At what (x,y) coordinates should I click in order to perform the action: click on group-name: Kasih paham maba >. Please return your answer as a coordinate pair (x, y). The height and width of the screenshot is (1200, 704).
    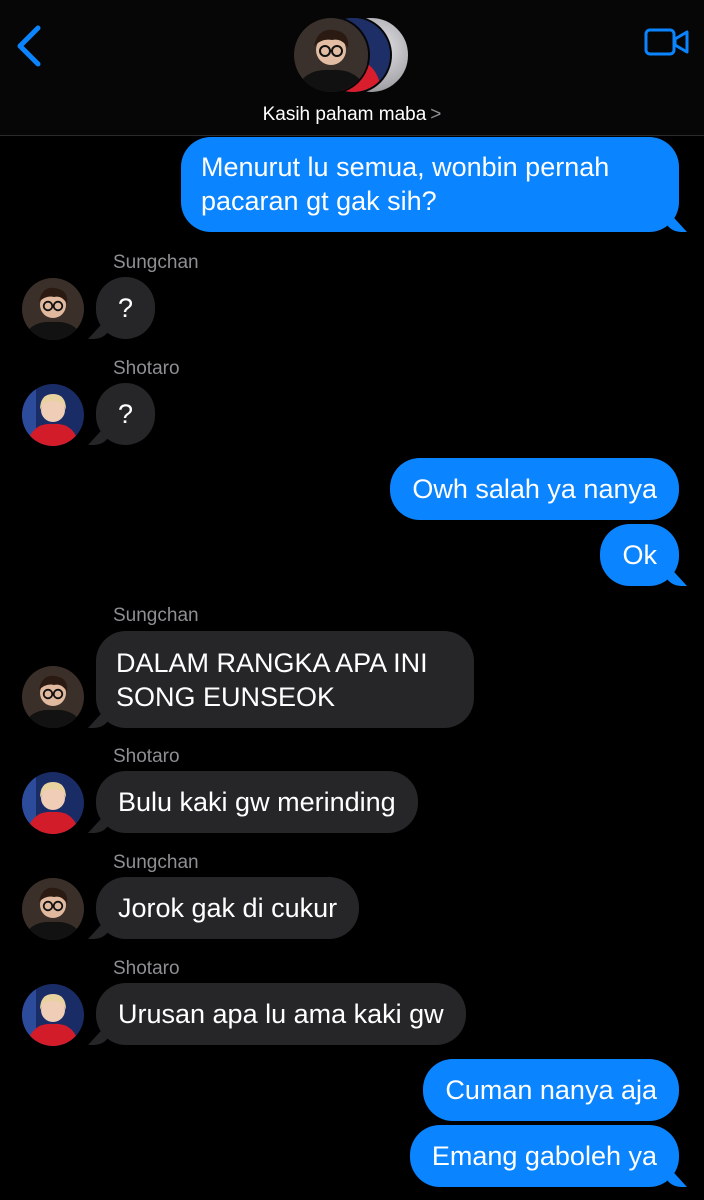
    Looking at the image, I should click on (352, 115).